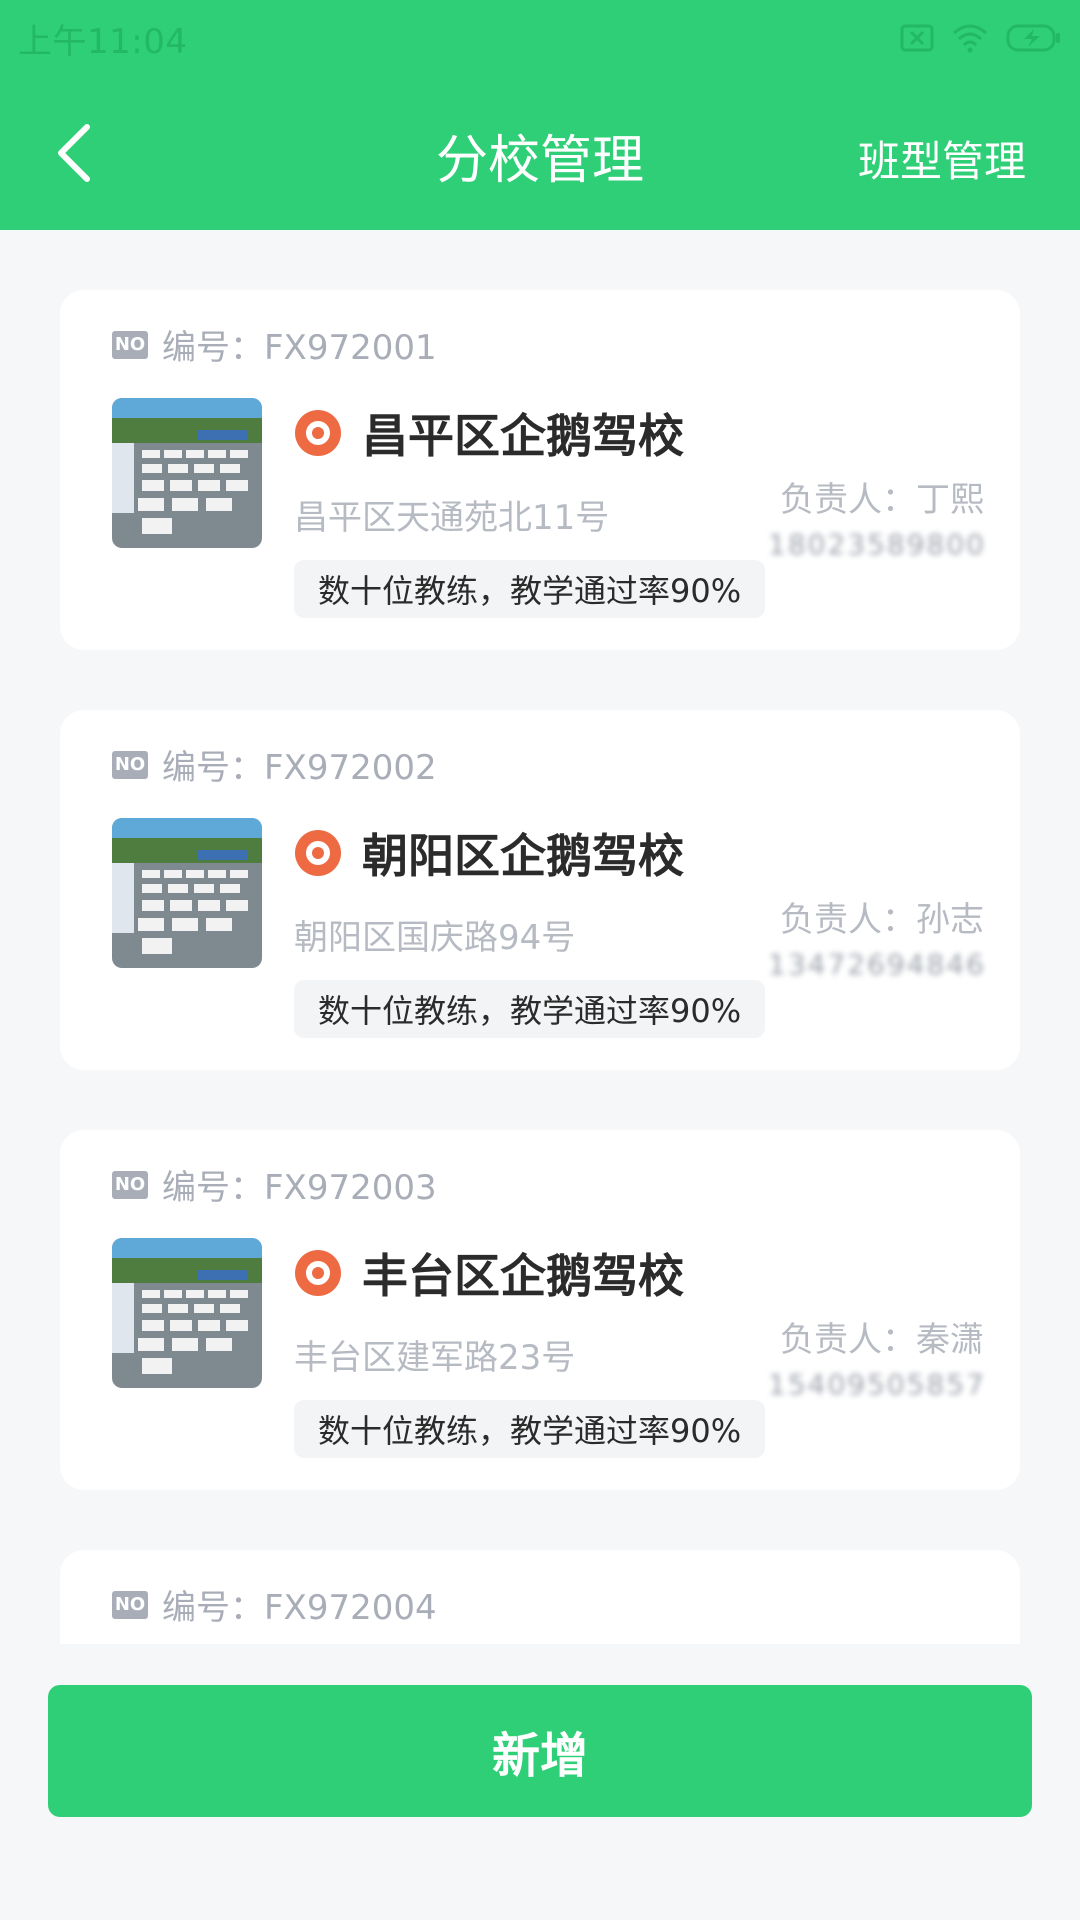 The width and height of the screenshot is (1080, 1920). Describe the element at coordinates (103, 42) in the screenshot. I see `status-time: 上午11:04` at that location.